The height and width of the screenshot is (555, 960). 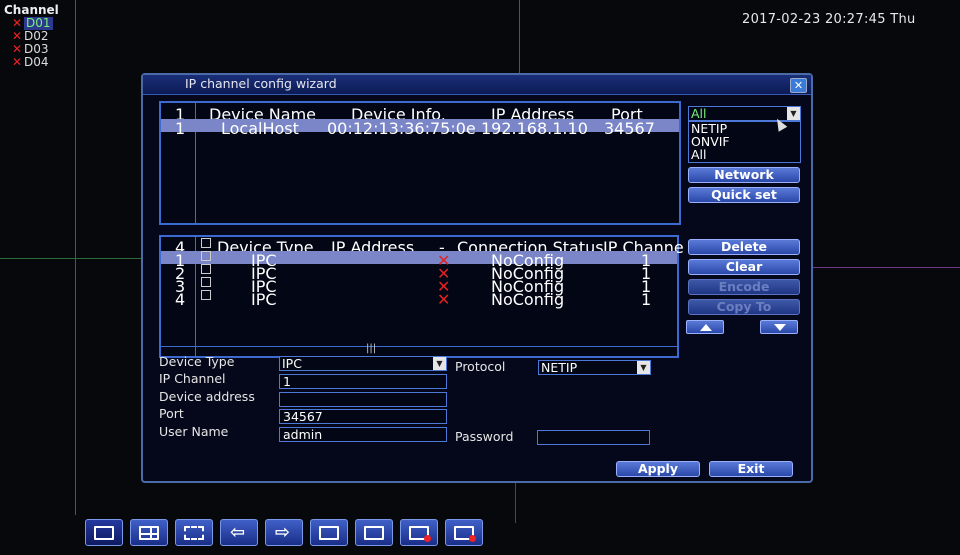 What do you see at coordinates (484, 436) in the screenshot?
I see `password-label: Password` at bounding box center [484, 436].